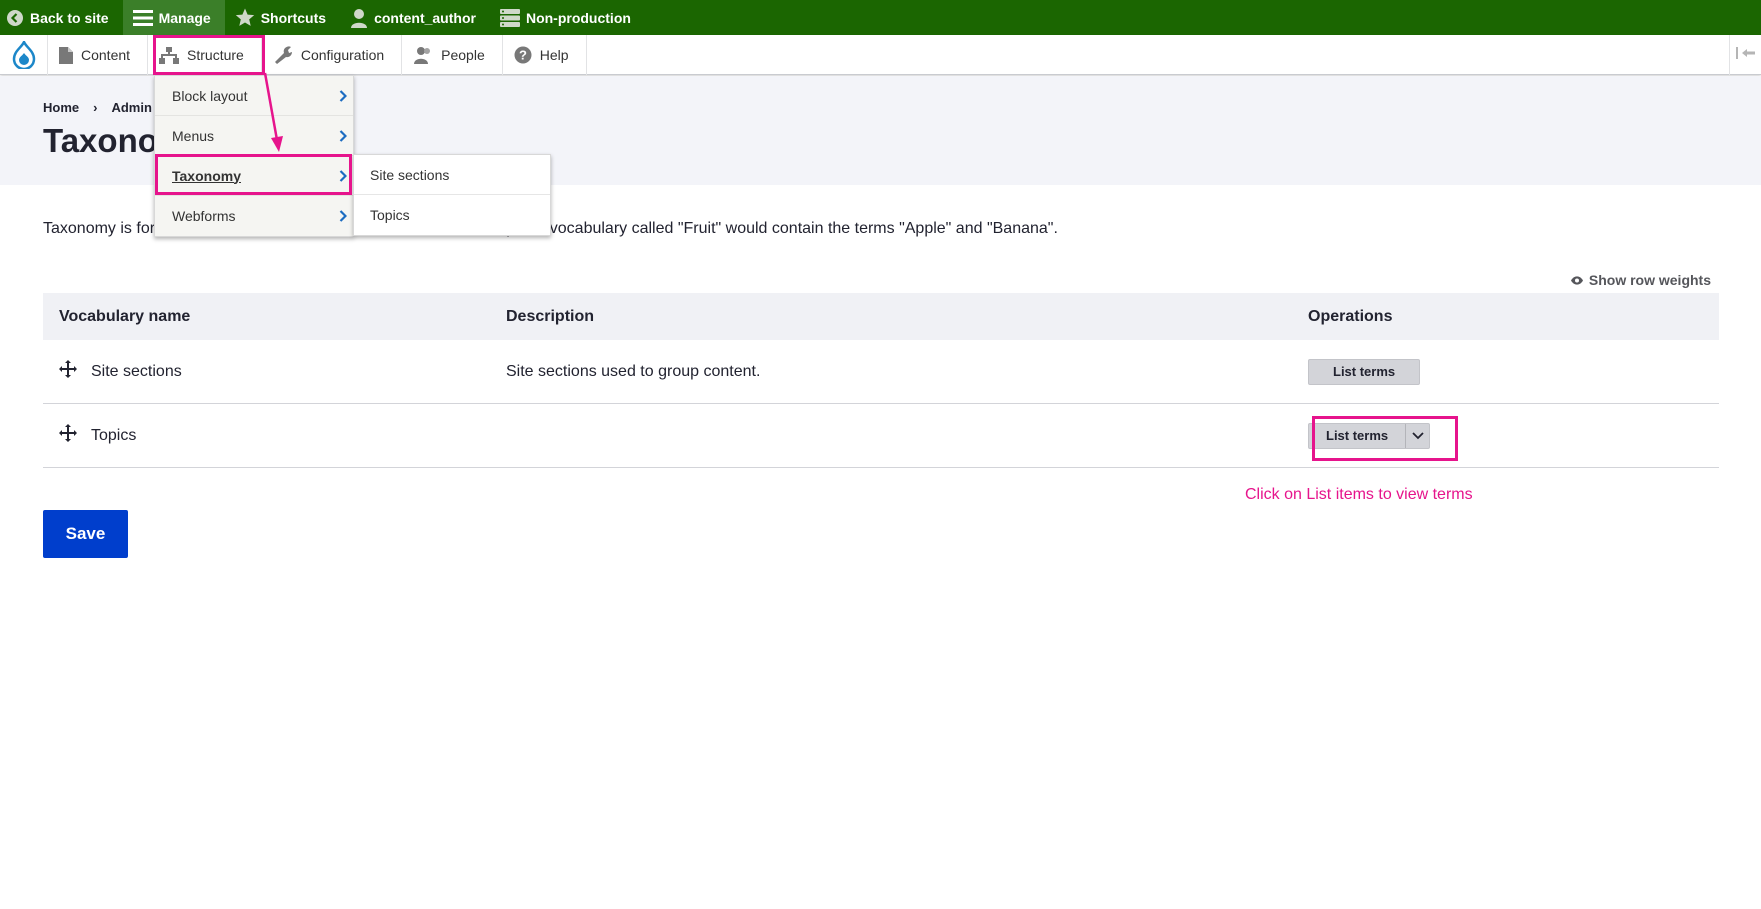 The width and height of the screenshot is (1761, 909). What do you see at coordinates (125, 316) in the screenshot?
I see `column-header-name: Vocabulary name` at bounding box center [125, 316].